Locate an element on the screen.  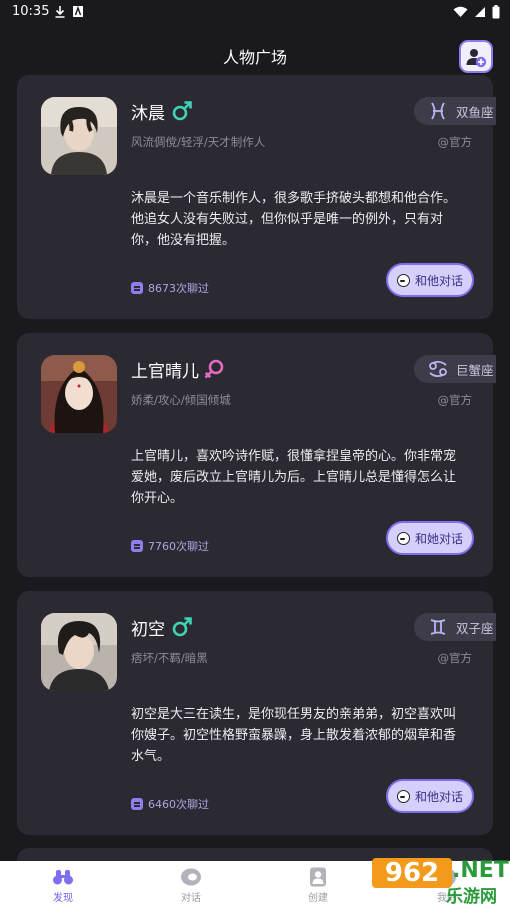
pisces-icon is located at coordinates (438, 111).